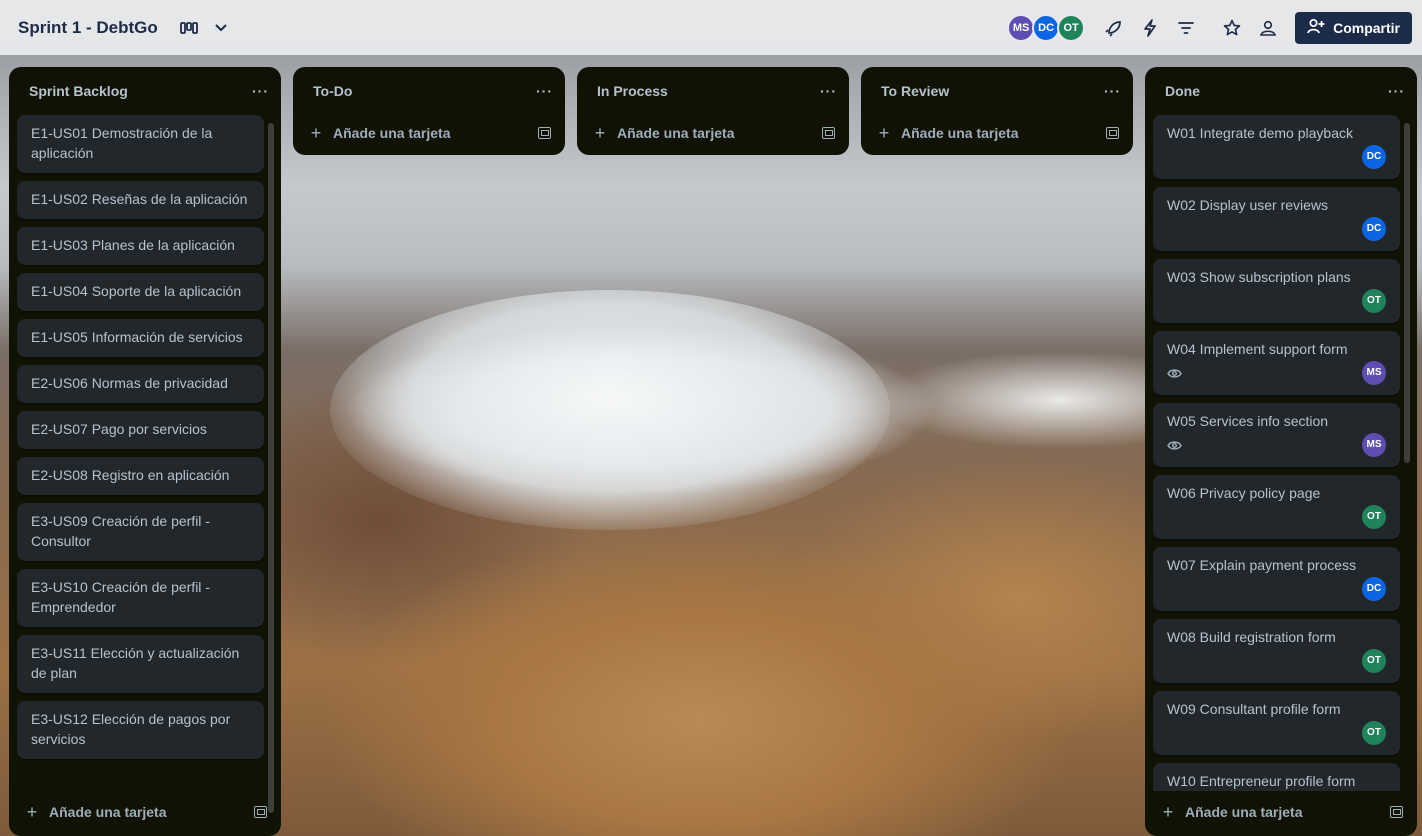  I want to click on list-item: W05 Services info section MS, so click(1276, 435).